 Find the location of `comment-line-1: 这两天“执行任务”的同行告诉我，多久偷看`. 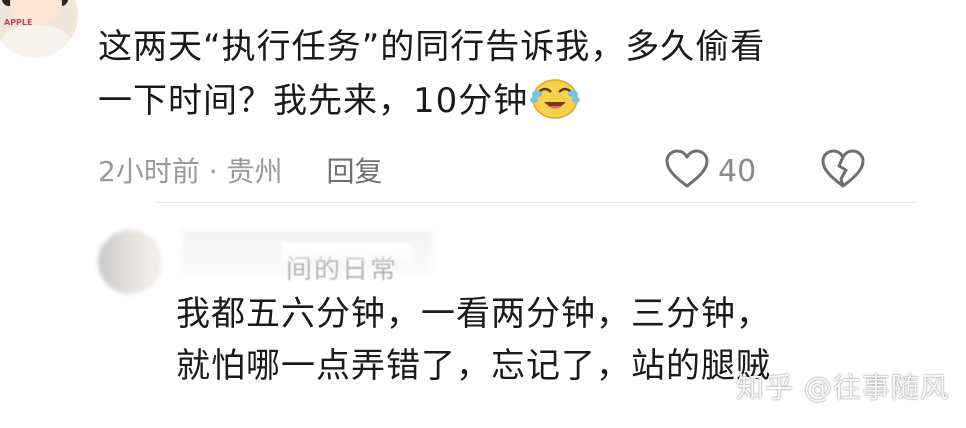

comment-line-1: 这两天“执行任务”的同行告诉我，多久偷看 is located at coordinates (432, 47).